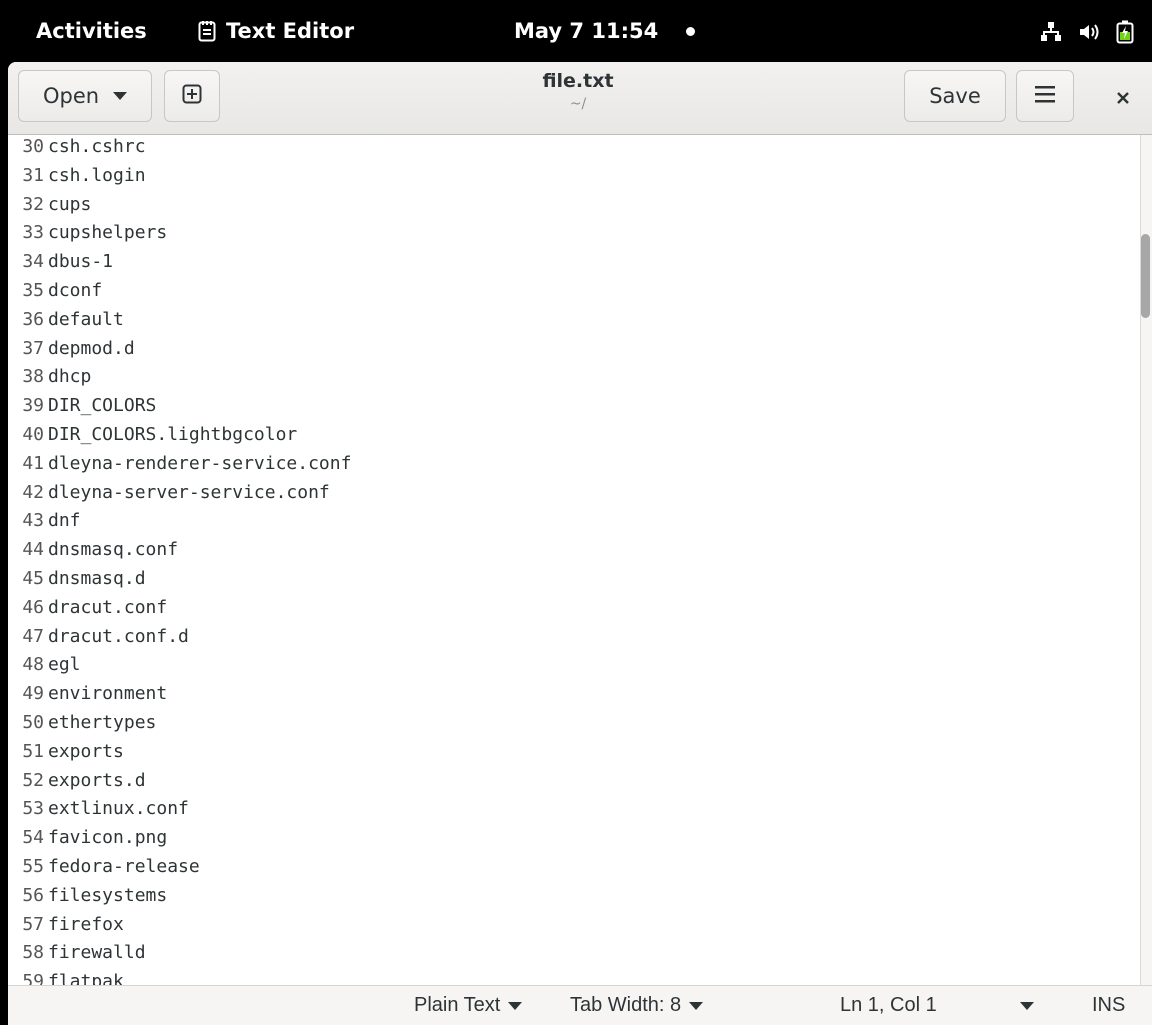  I want to click on close-icon, so click(1123, 99).